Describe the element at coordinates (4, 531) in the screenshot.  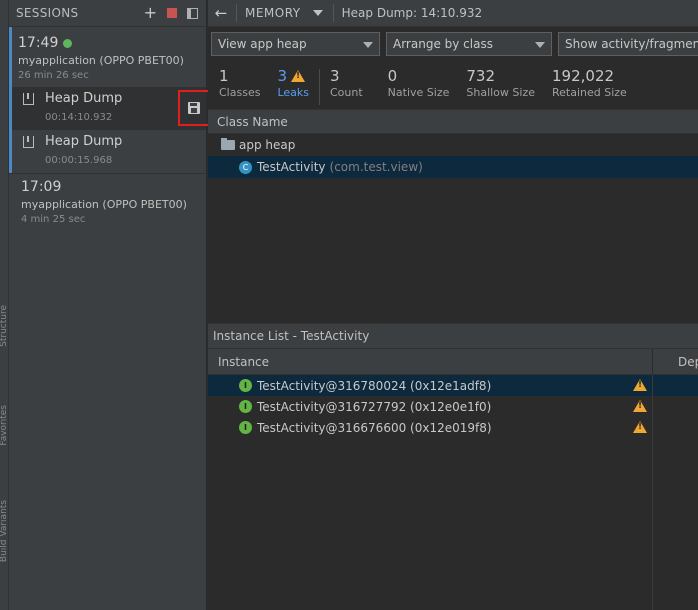
I see `build-variants-tab-label: Build Variants` at that location.